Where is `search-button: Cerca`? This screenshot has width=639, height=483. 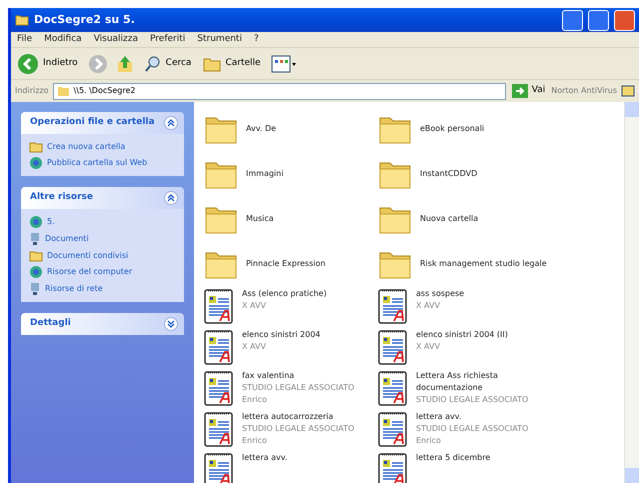 search-button: Cerca is located at coordinates (168, 63).